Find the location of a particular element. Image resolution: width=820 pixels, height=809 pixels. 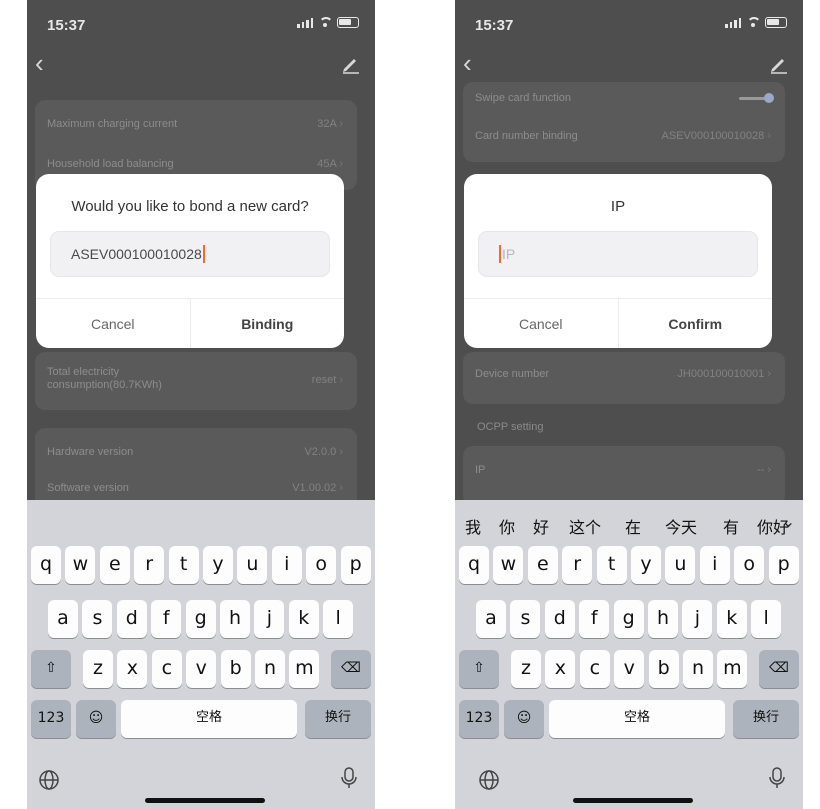

card-number-input: ASEV000100010028 is located at coordinates (190, 254).